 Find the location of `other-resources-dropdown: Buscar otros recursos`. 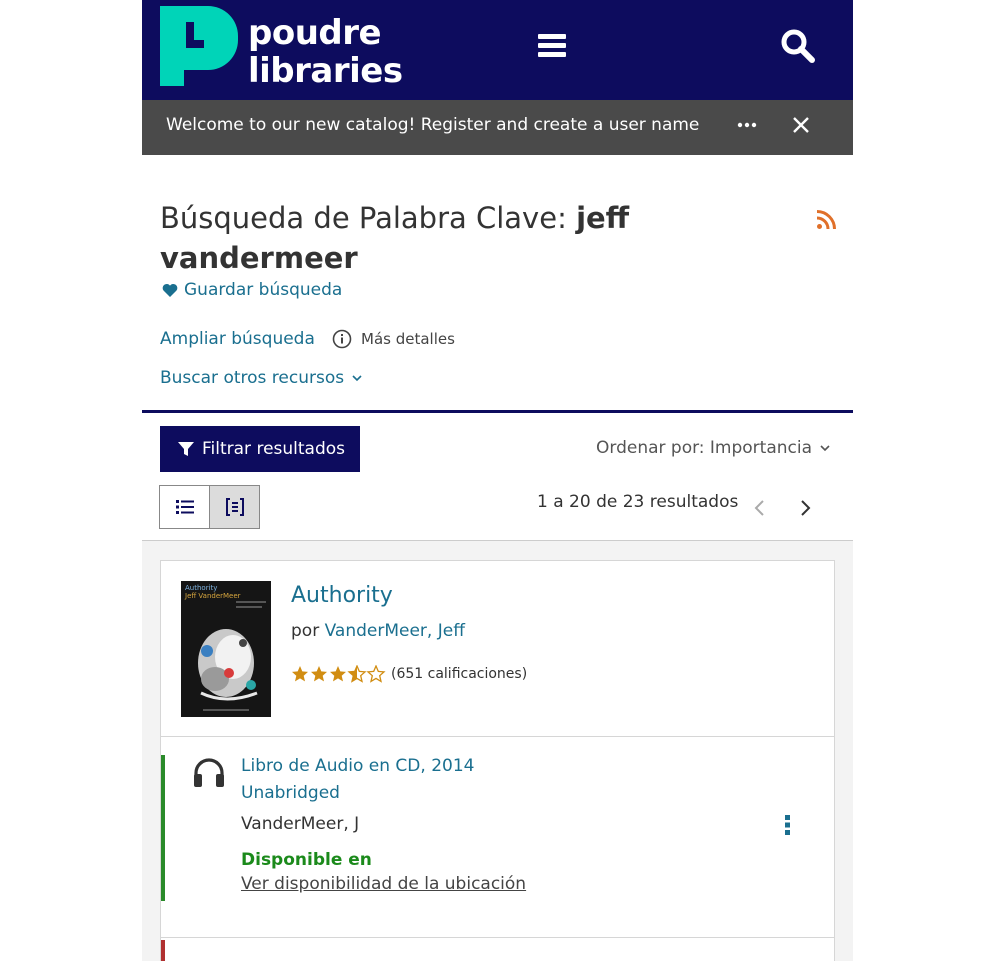

other-resources-dropdown: Buscar otros recursos is located at coordinates (261, 378).